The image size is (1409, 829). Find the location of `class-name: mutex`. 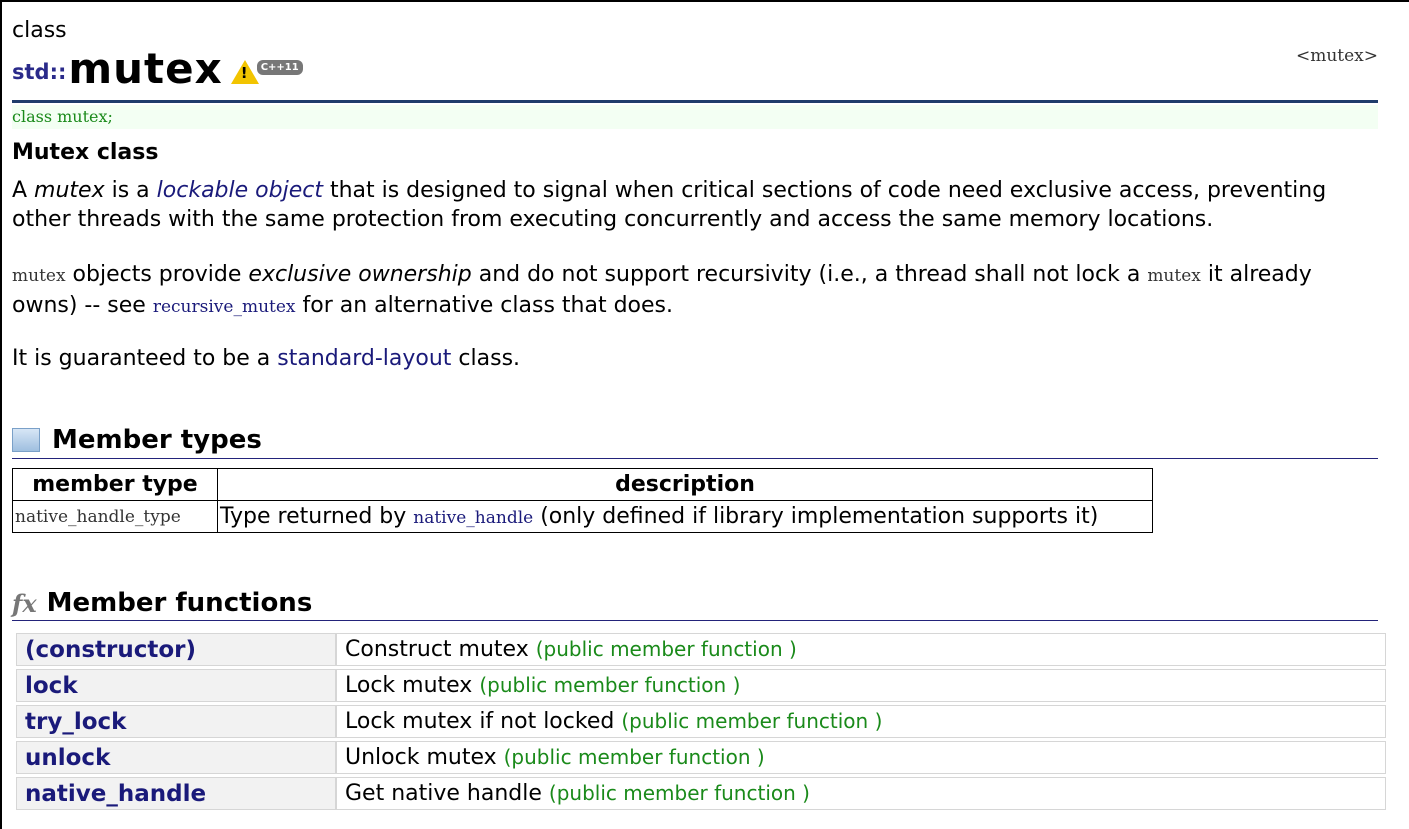

class-name: mutex is located at coordinates (145, 68).